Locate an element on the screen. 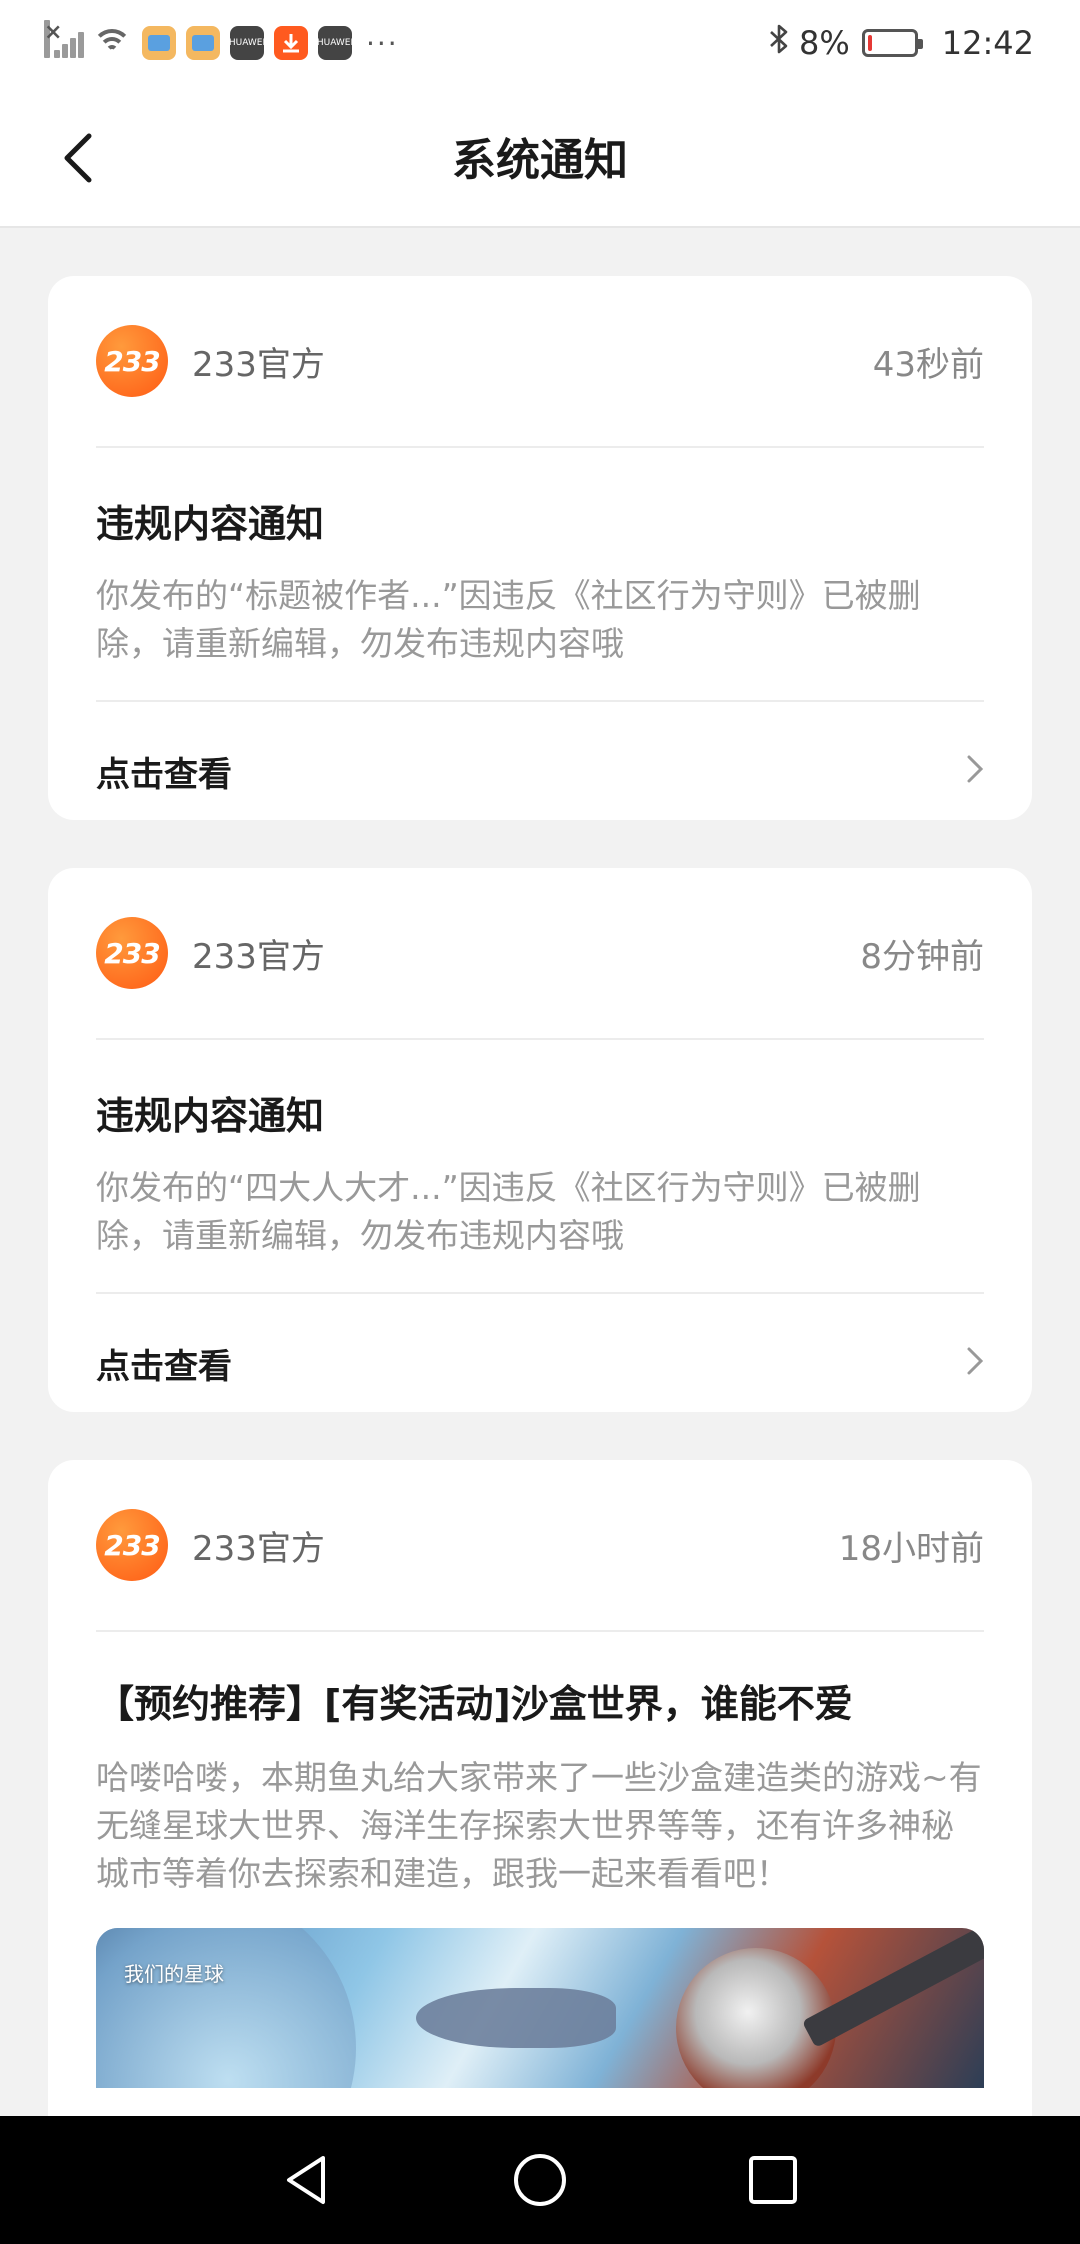 Image resolution: width=1080 pixels, height=2244 pixels. square-recents-icon is located at coordinates (773, 2180).